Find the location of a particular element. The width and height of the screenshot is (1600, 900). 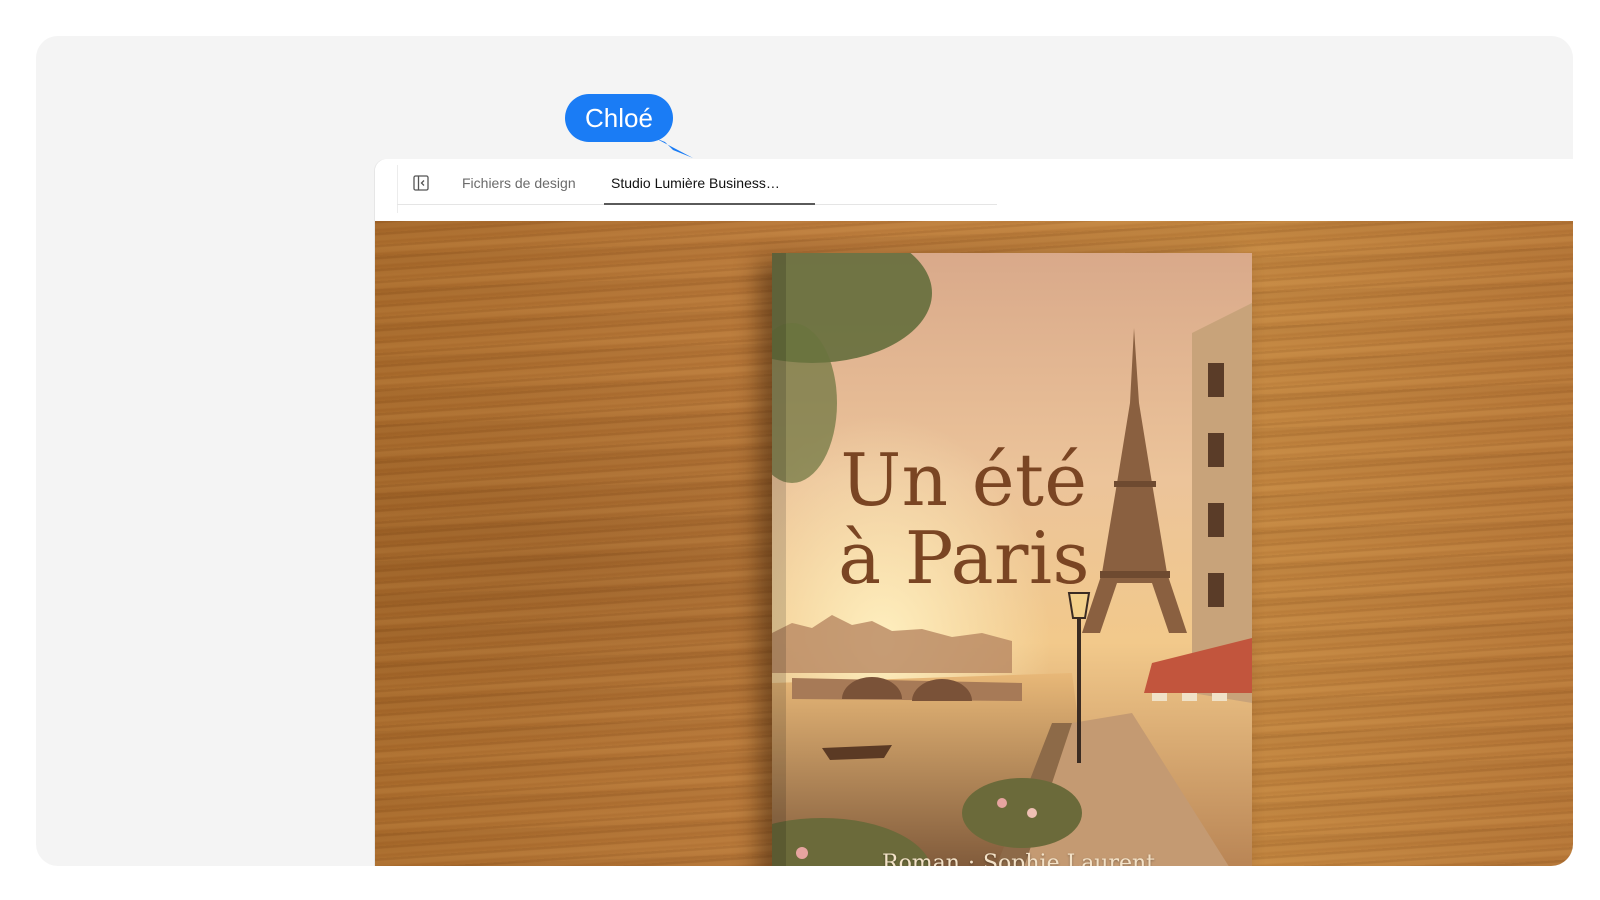

book-title: Un été à Paris is located at coordinates (964, 519).